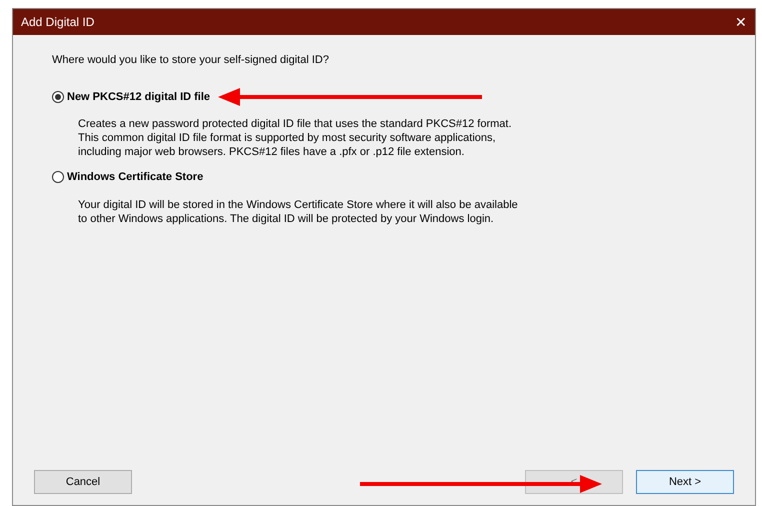  I want to click on option-label: New PKCS#12 digital ID file, so click(138, 96).